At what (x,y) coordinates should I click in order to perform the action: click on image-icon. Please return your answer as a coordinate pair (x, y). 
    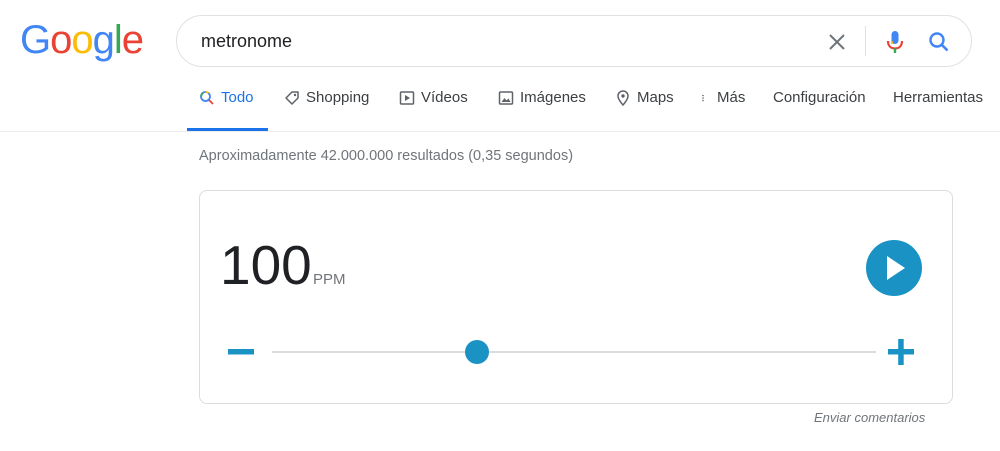
    Looking at the image, I should click on (506, 98).